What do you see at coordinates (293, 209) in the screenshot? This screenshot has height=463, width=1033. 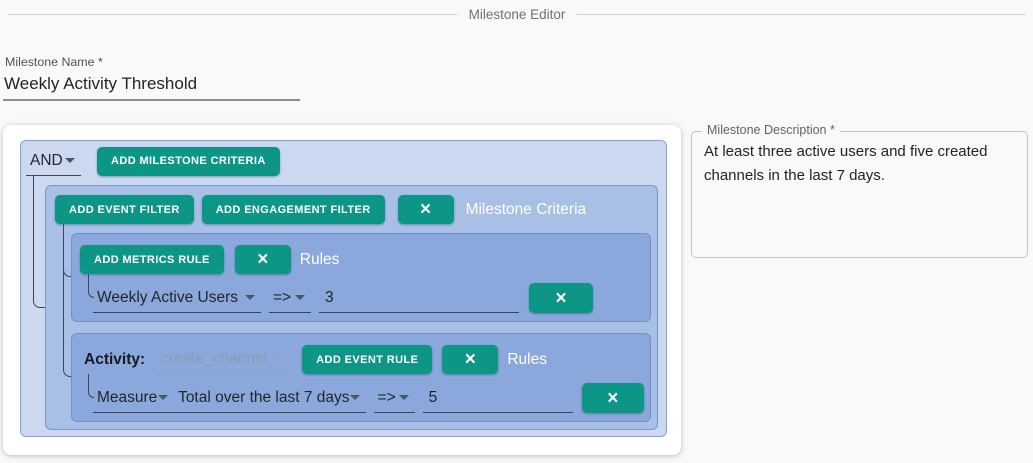 I see `add-engagement-filter-button: ADD ENGAGEMENT FILTER` at bounding box center [293, 209].